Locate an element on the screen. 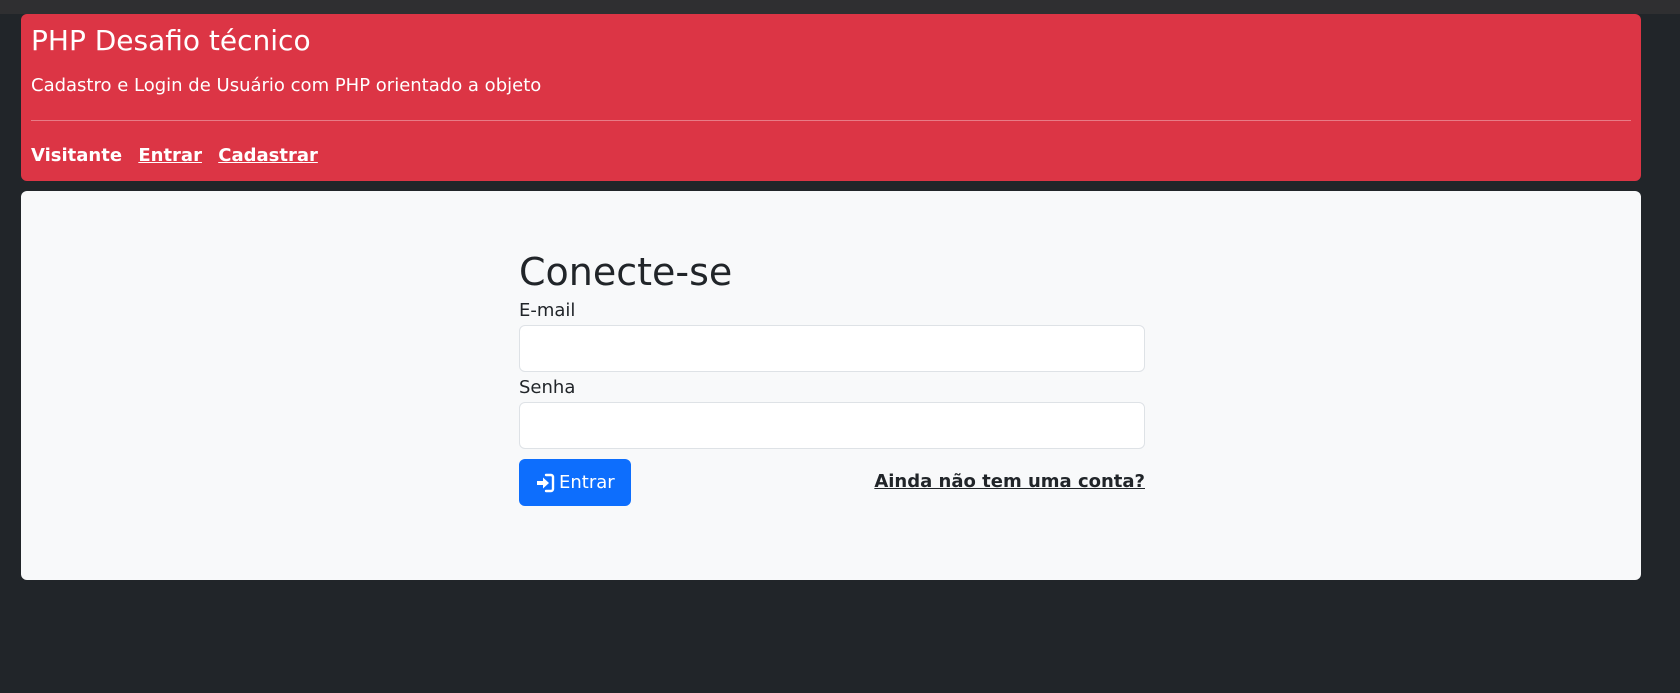 This screenshot has height=693, width=1680. password-field is located at coordinates (832, 425).